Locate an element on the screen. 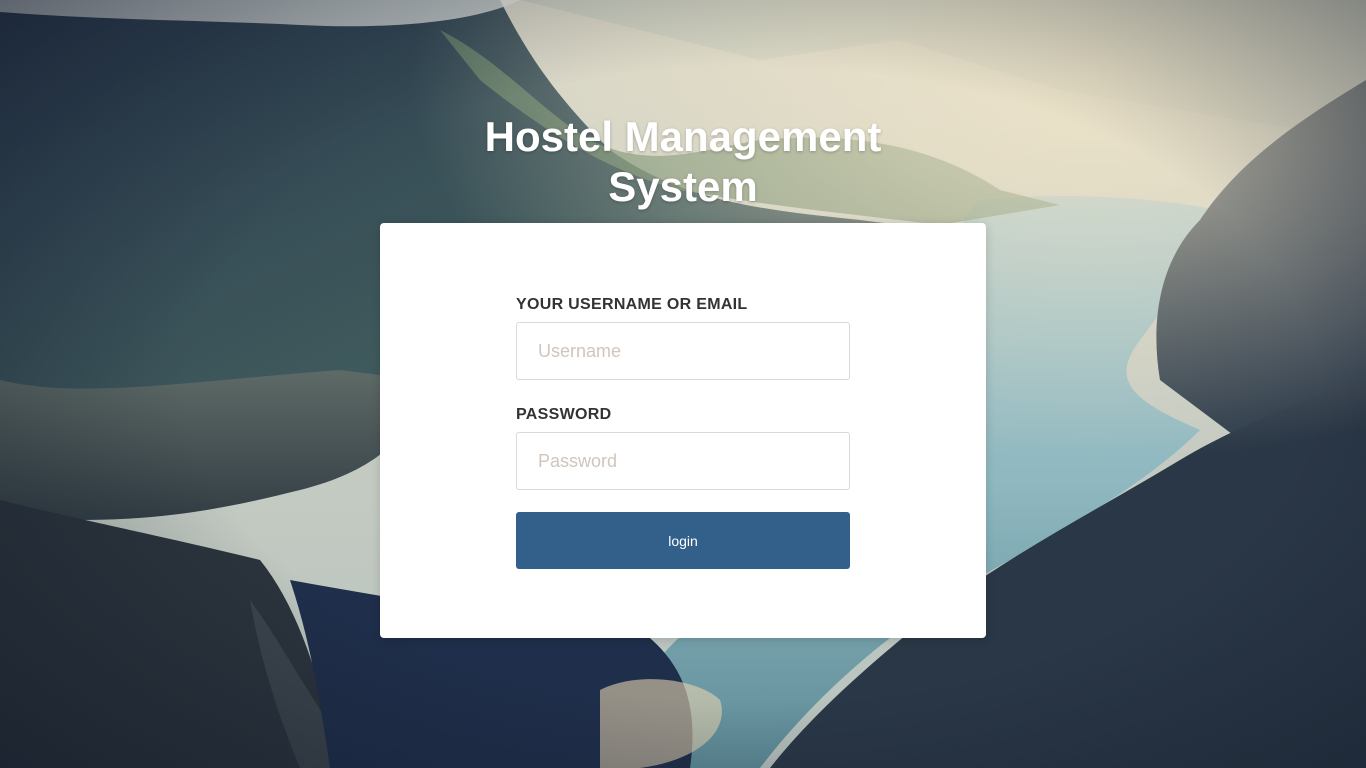 This screenshot has height=768, width=1366. page-title: Hostel Management System is located at coordinates (683, 162).